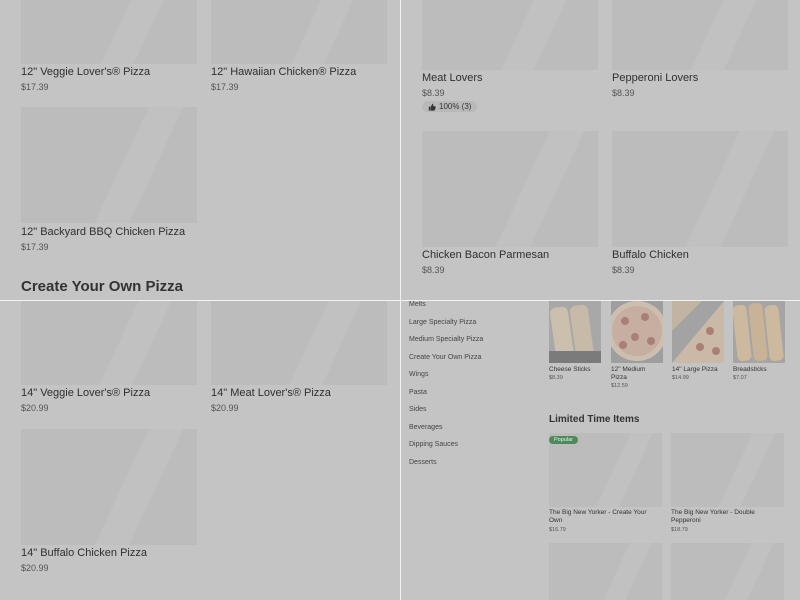  I want to click on nav-item-desserts: Desserts, so click(423, 462).